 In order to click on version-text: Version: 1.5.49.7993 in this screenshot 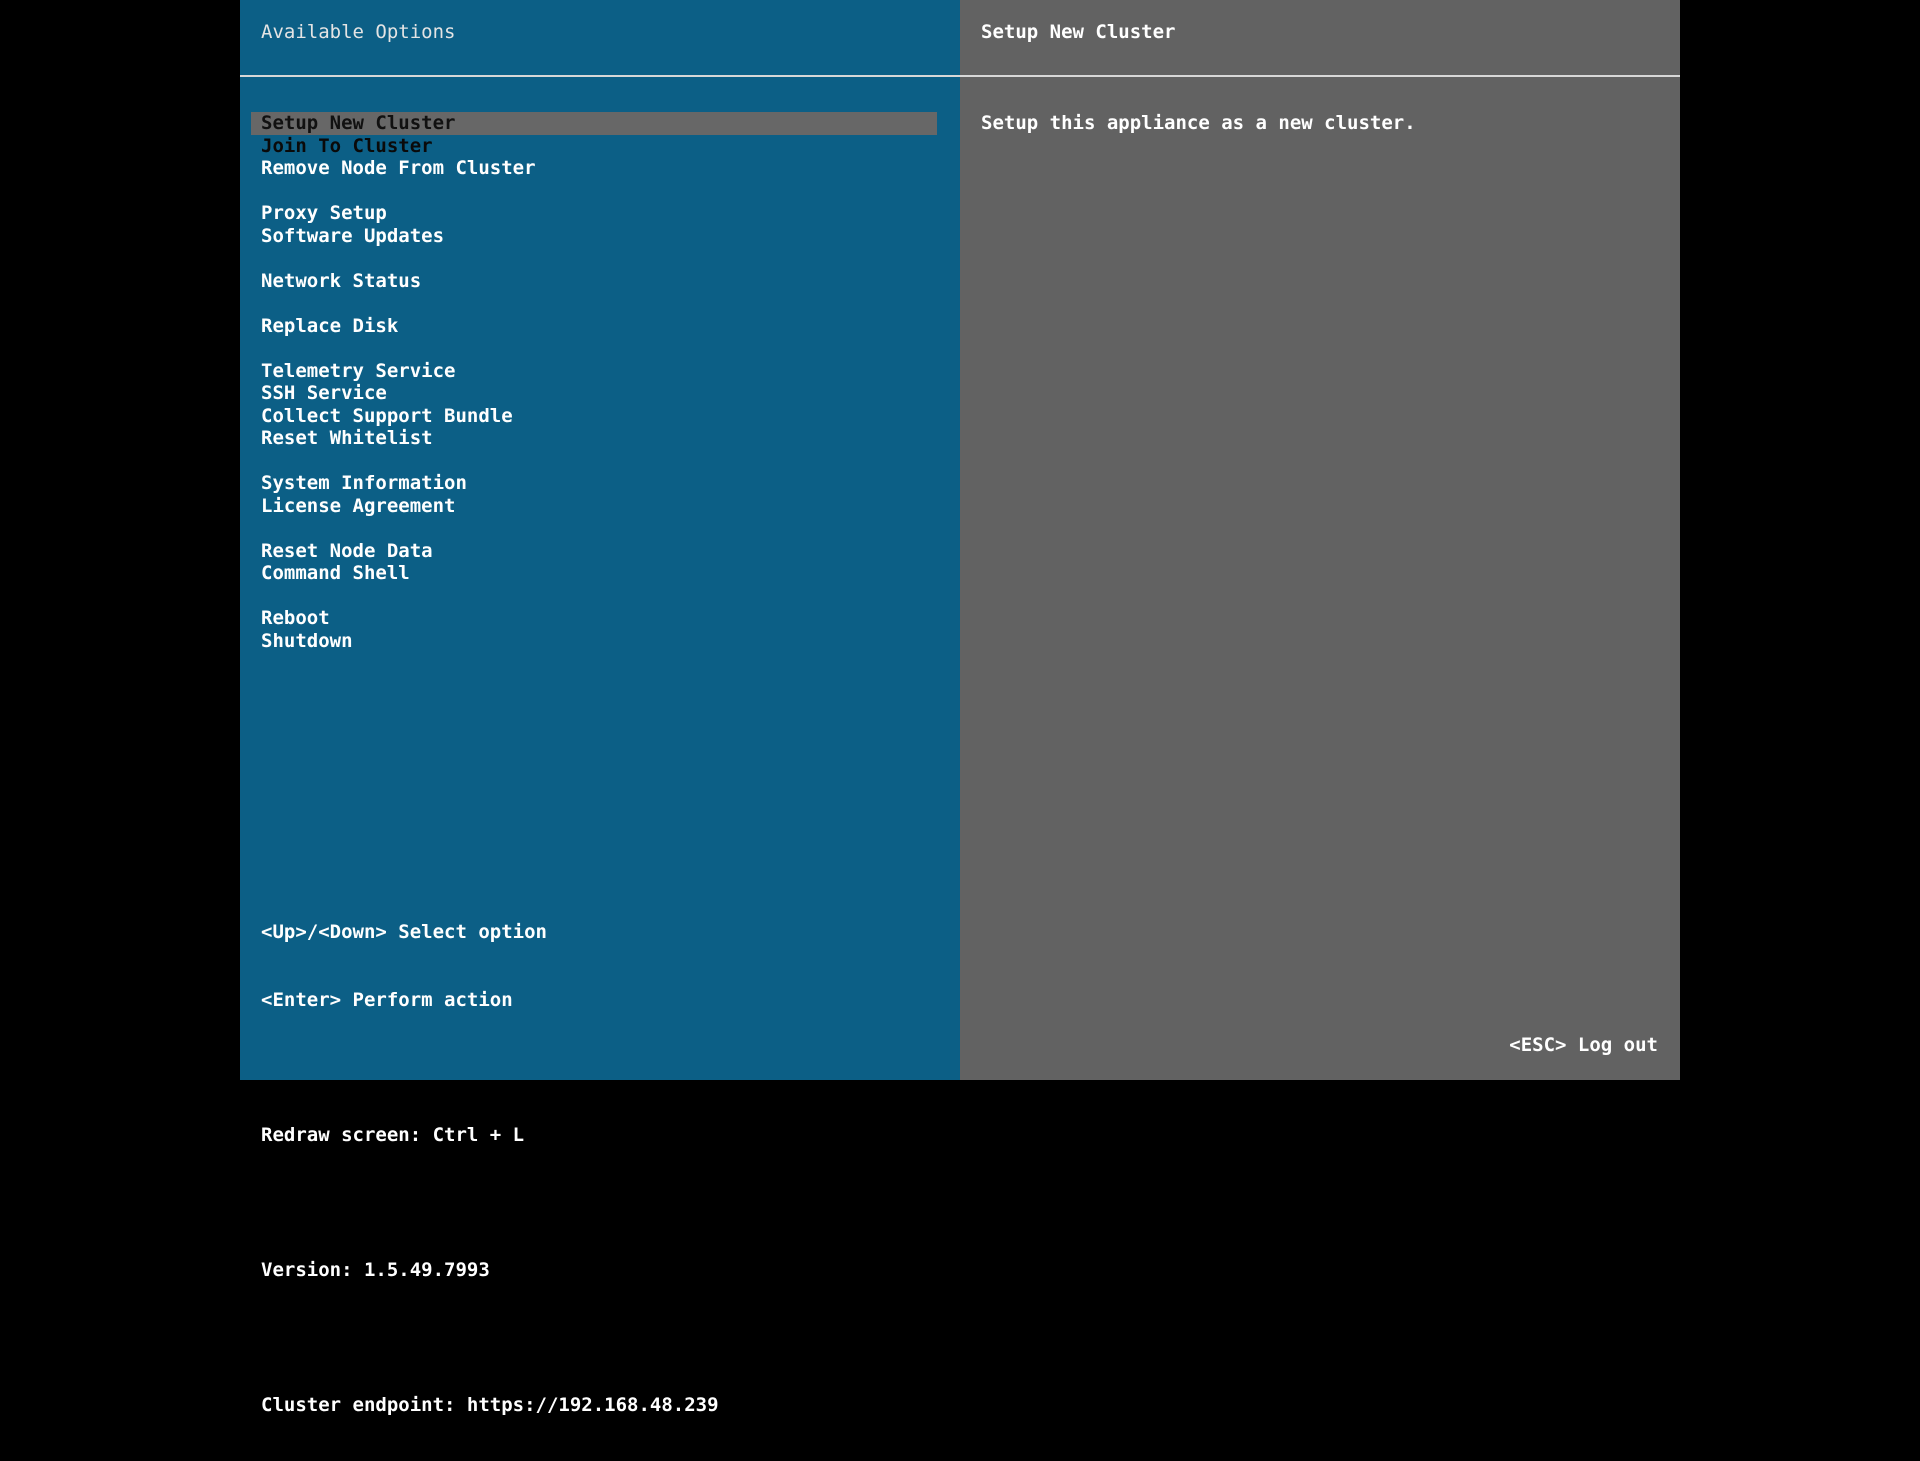, I will do `click(375, 1269)`.